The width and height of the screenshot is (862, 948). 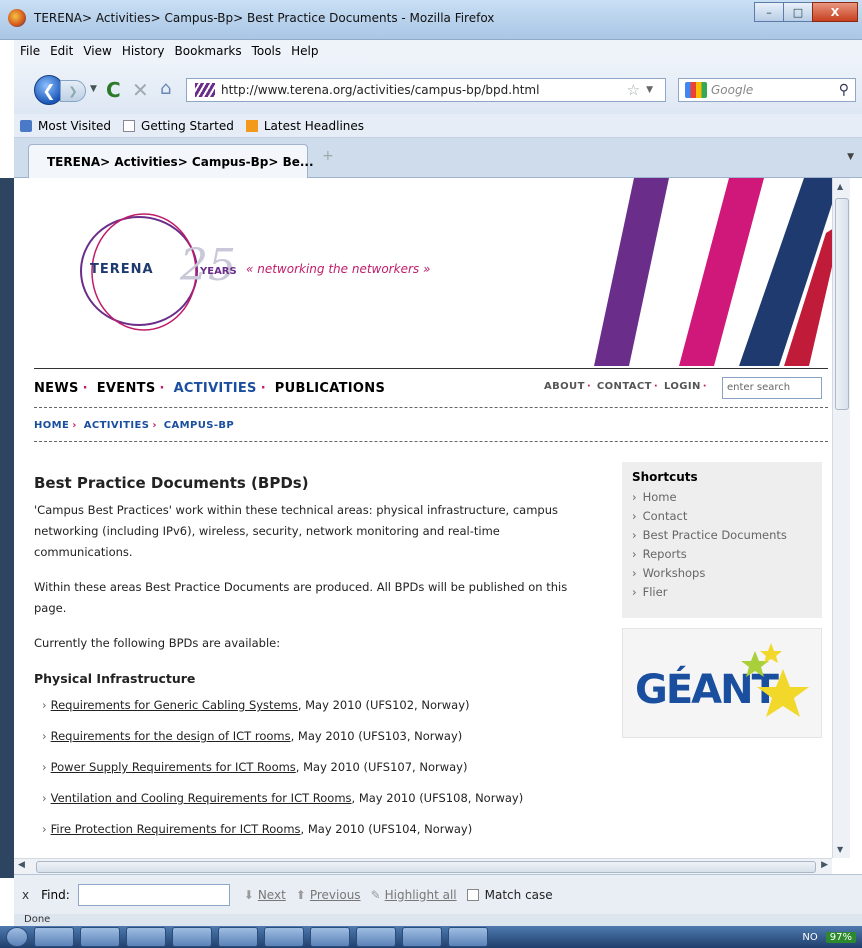 What do you see at coordinates (208, 51) in the screenshot?
I see `menu-bookmarks: Bookmarks` at bounding box center [208, 51].